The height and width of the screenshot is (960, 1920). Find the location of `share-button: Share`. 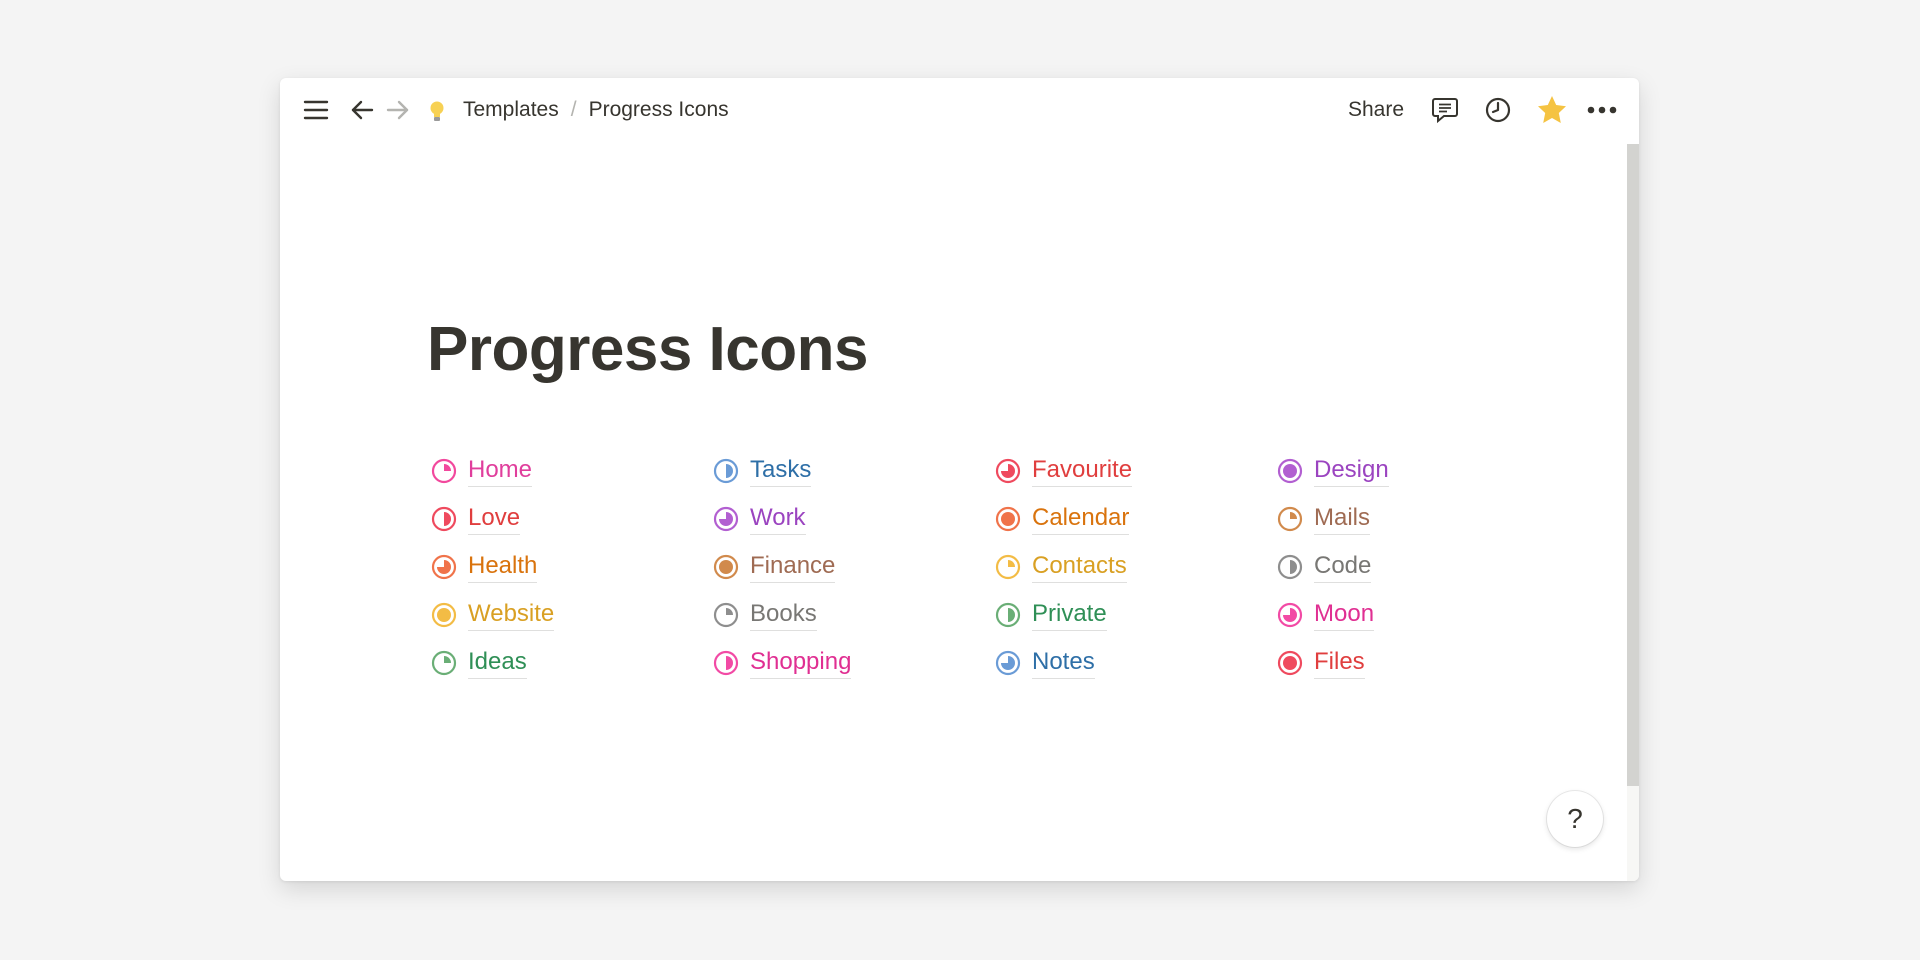

share-button: Share is located at coordinates (1376, 110).